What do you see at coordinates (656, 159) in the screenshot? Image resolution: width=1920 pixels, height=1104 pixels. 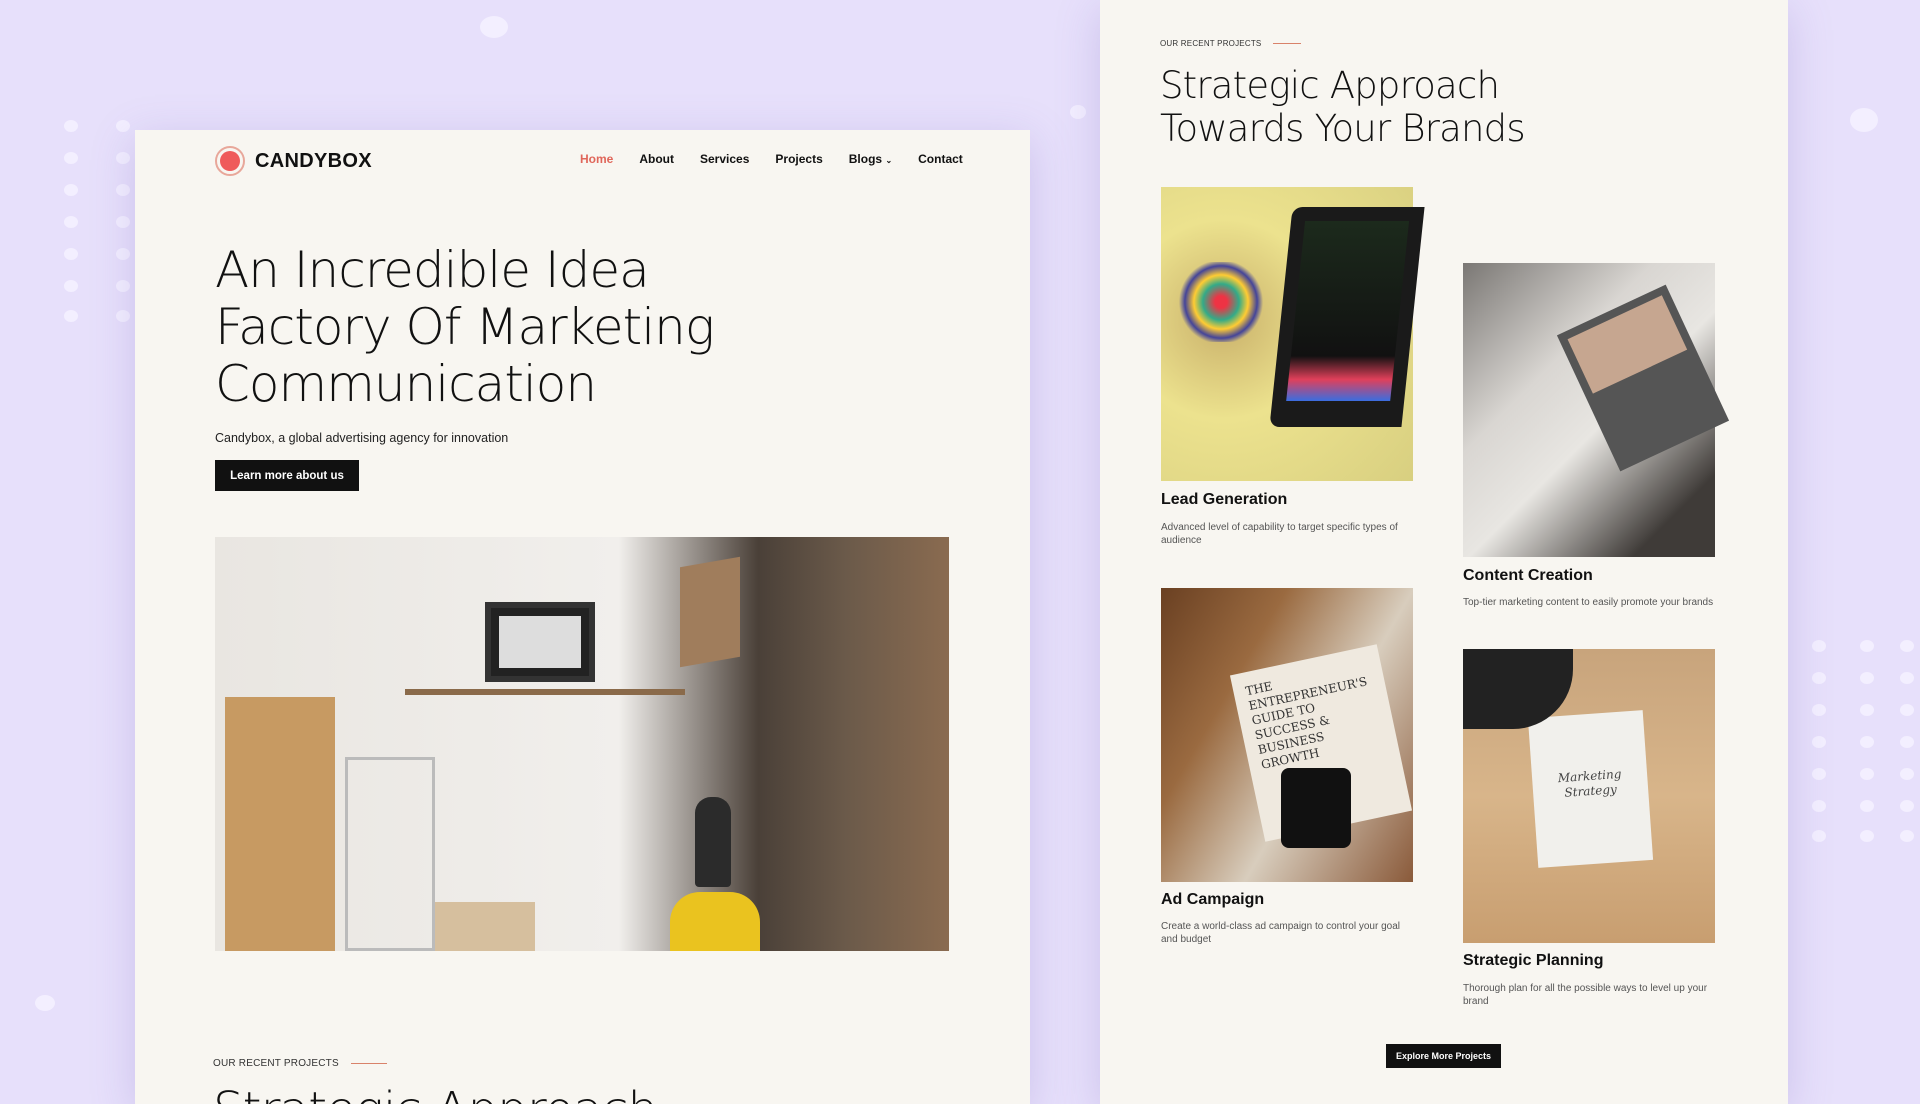 I see `nav-about: About` at bounding box center [656, 159].